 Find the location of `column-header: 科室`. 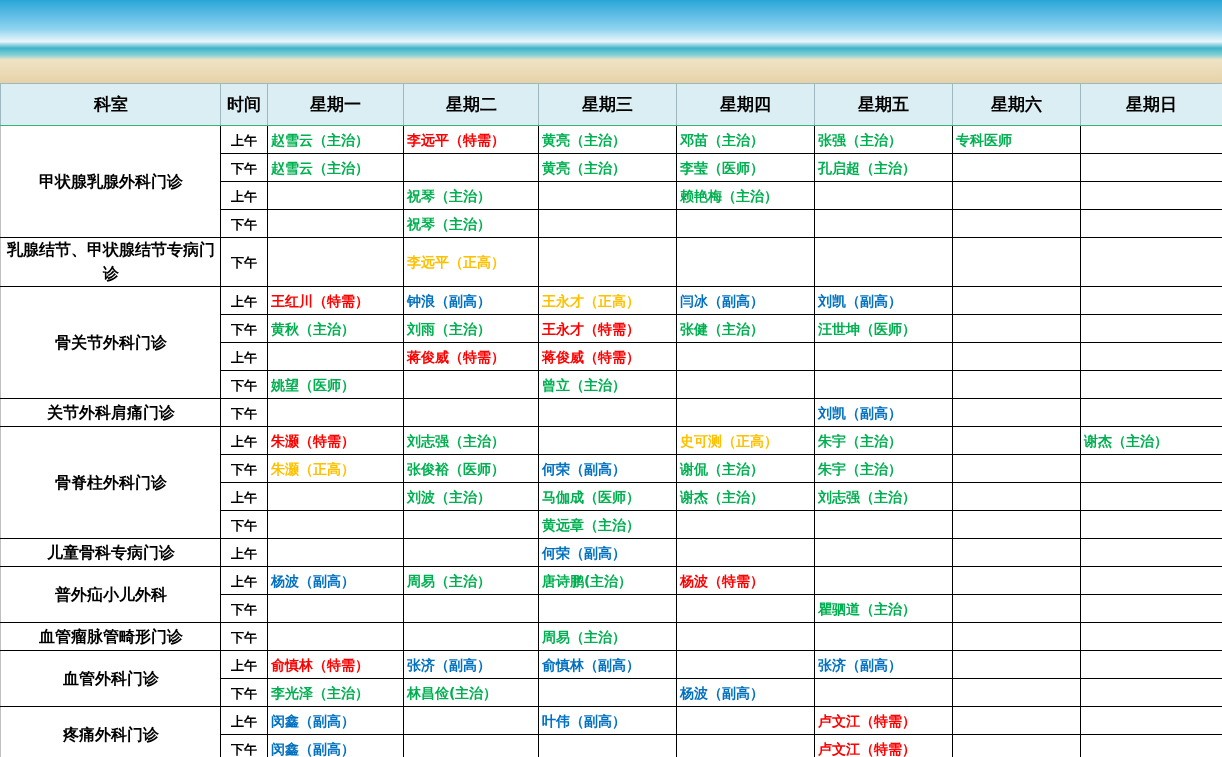

column-header: 科室 is located at coordinates (110, 104).